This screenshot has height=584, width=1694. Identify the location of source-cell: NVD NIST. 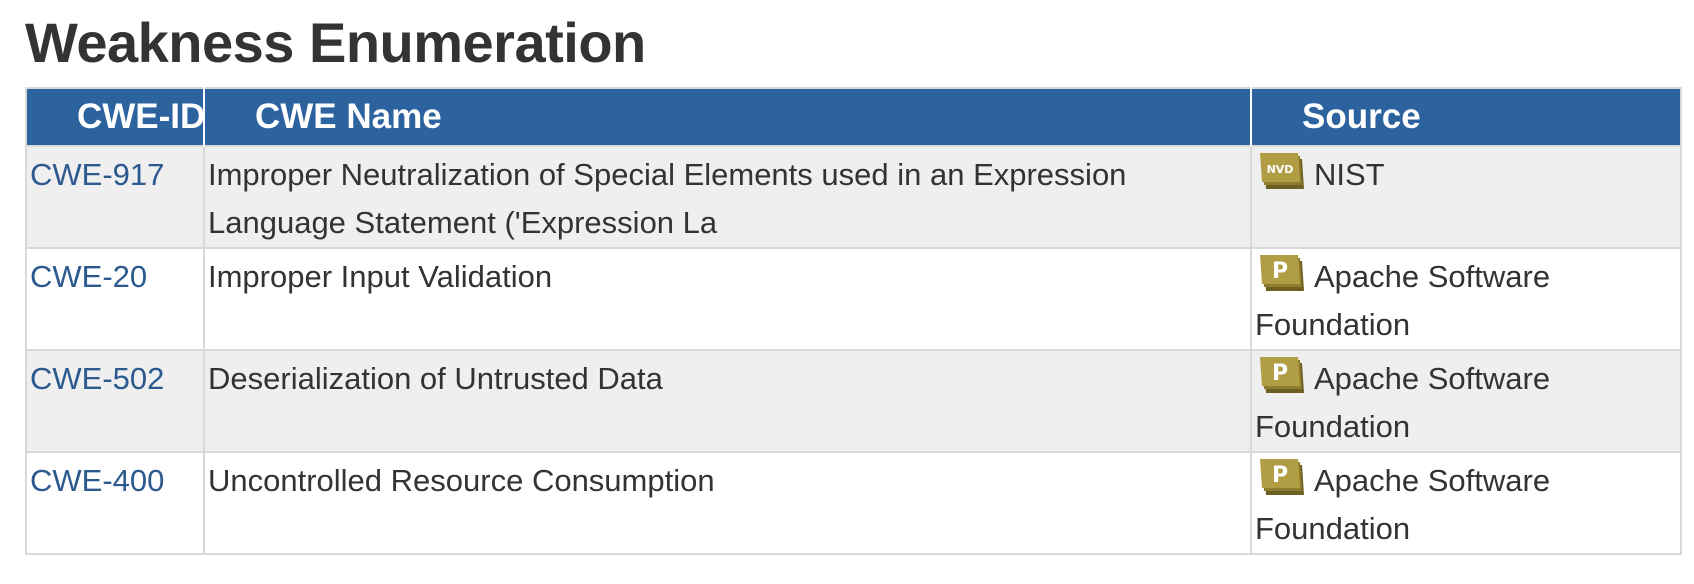
(1465, 196).